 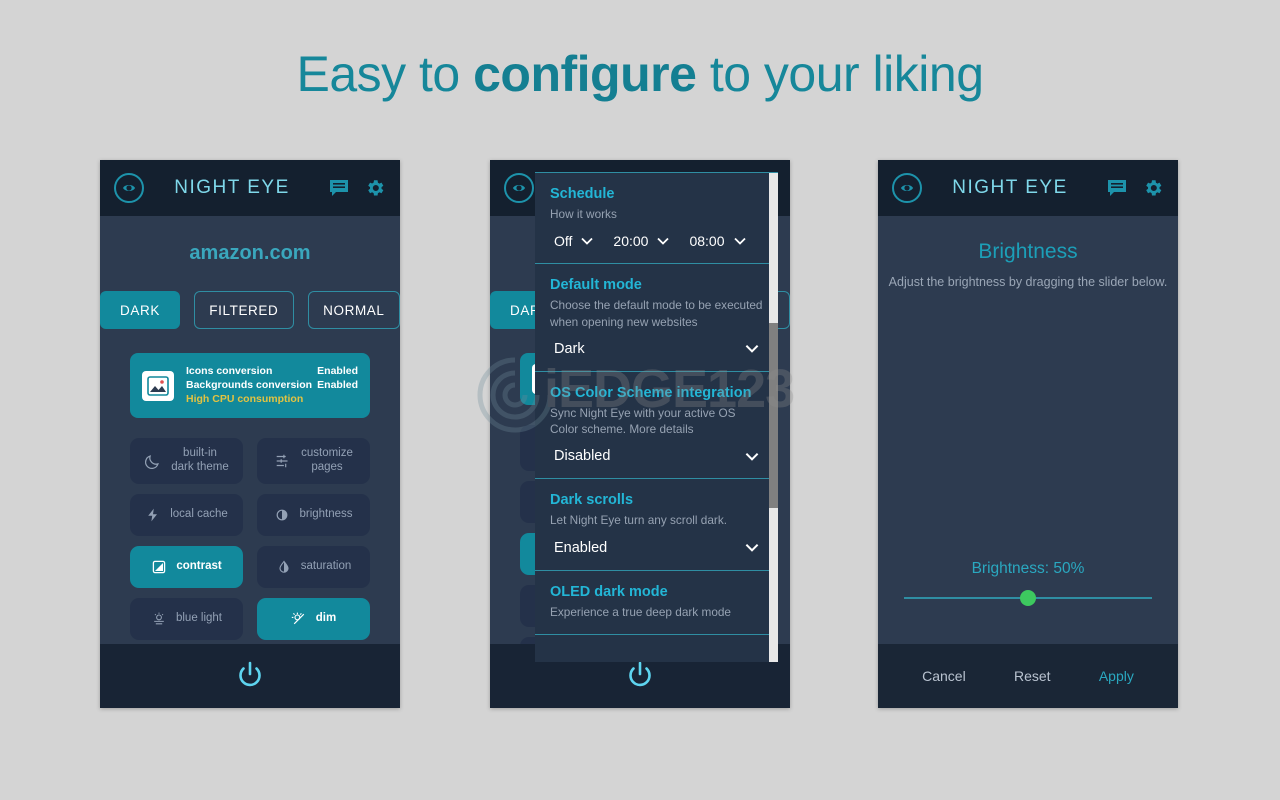 I want to click on dark-scrolls-value: Enabled, so click(x=581, y=547).